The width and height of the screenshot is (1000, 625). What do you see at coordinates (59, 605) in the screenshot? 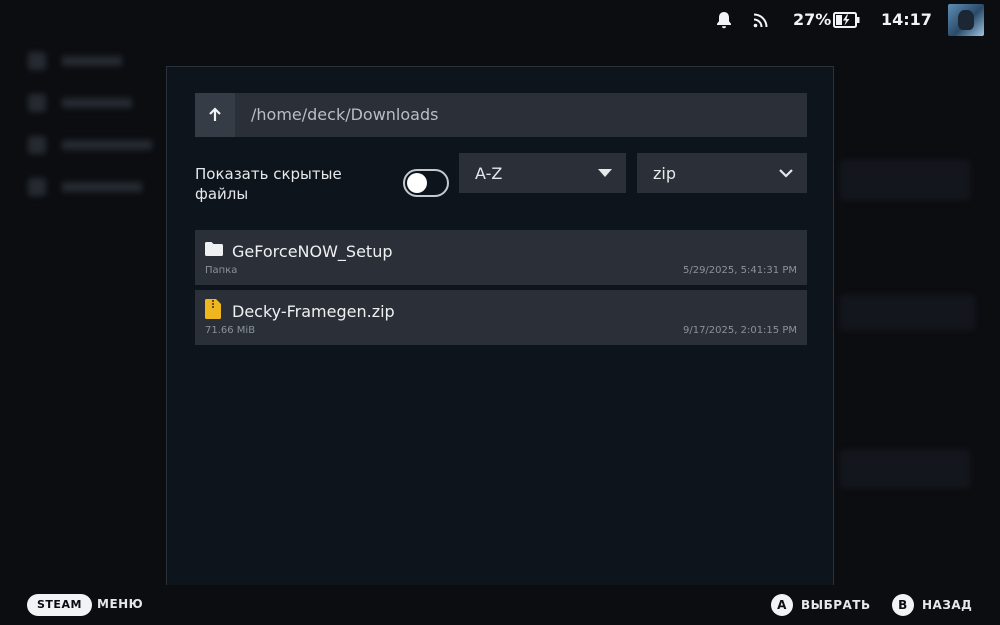
I see `steam-button: STEAM` at bounding box center [59, 605].